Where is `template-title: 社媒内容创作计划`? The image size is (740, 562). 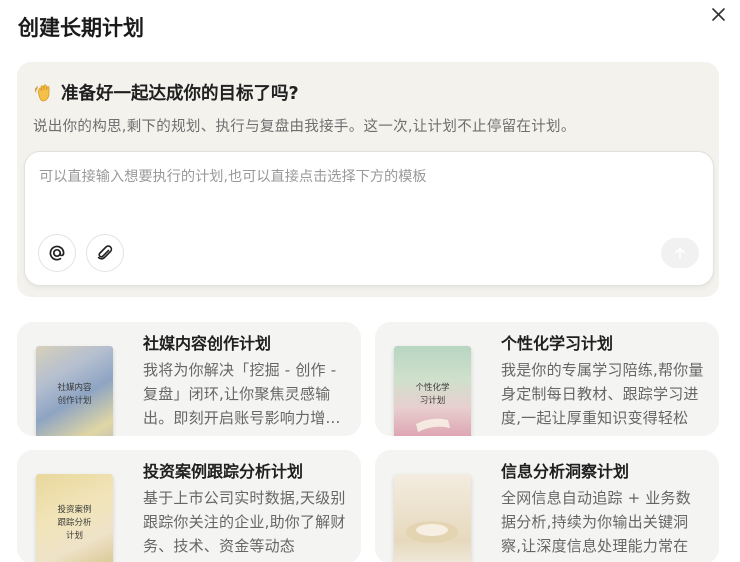
template-title: 社媒内容创作计划 is located at coordinates (207, 343).